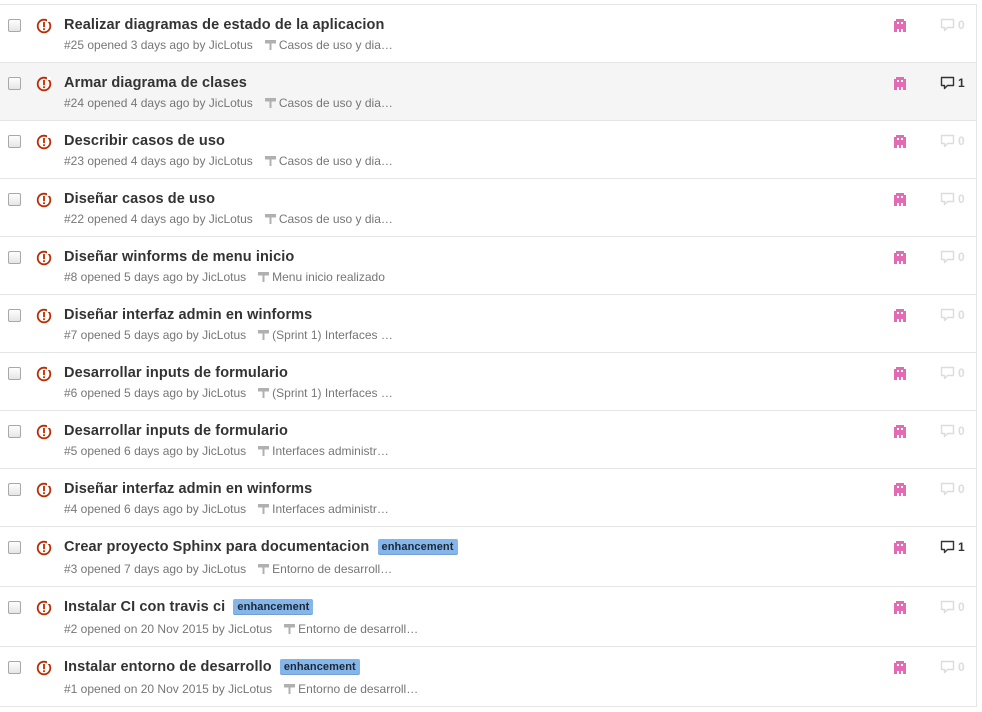 This screenshot has width=982, height=712. What do you see at coordinates (216, 547) in the screenshot?
I see `issue-title-link: Crear proyecto Sphinx para documentacion` at bounding box center [216, 547].